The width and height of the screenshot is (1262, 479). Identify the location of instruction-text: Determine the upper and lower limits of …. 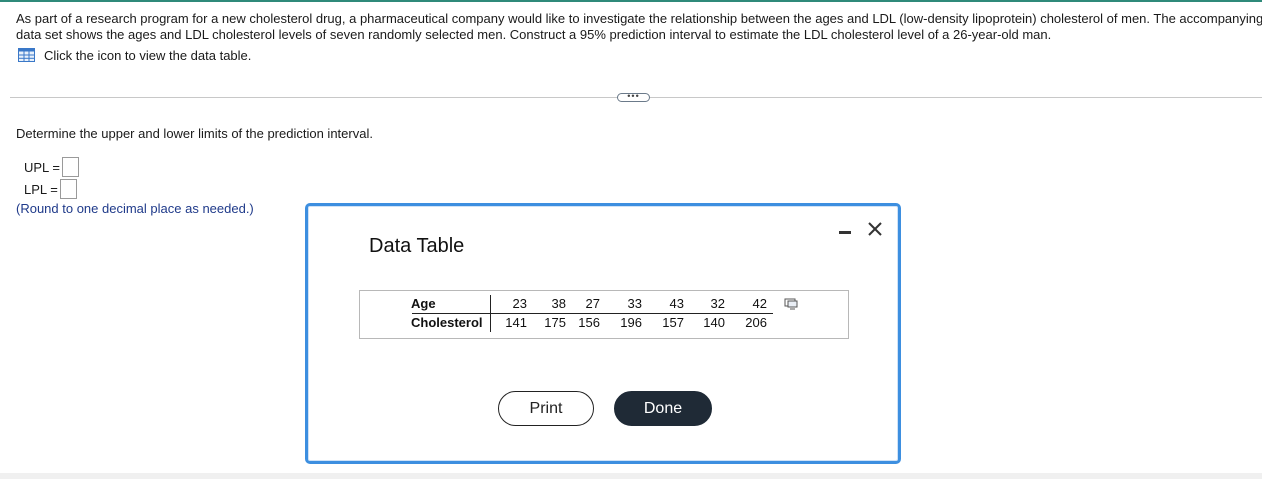
(194, 133).